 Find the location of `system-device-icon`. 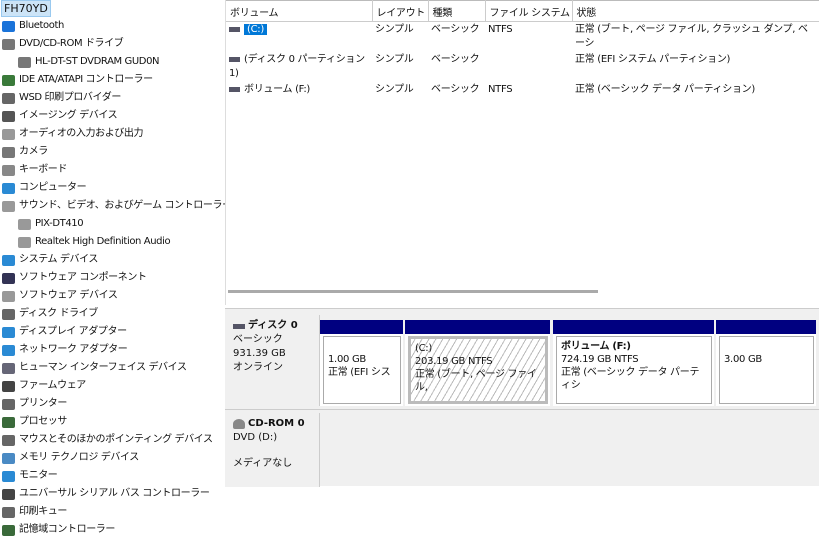

system-device-icon is located at coordinates (8, 260).